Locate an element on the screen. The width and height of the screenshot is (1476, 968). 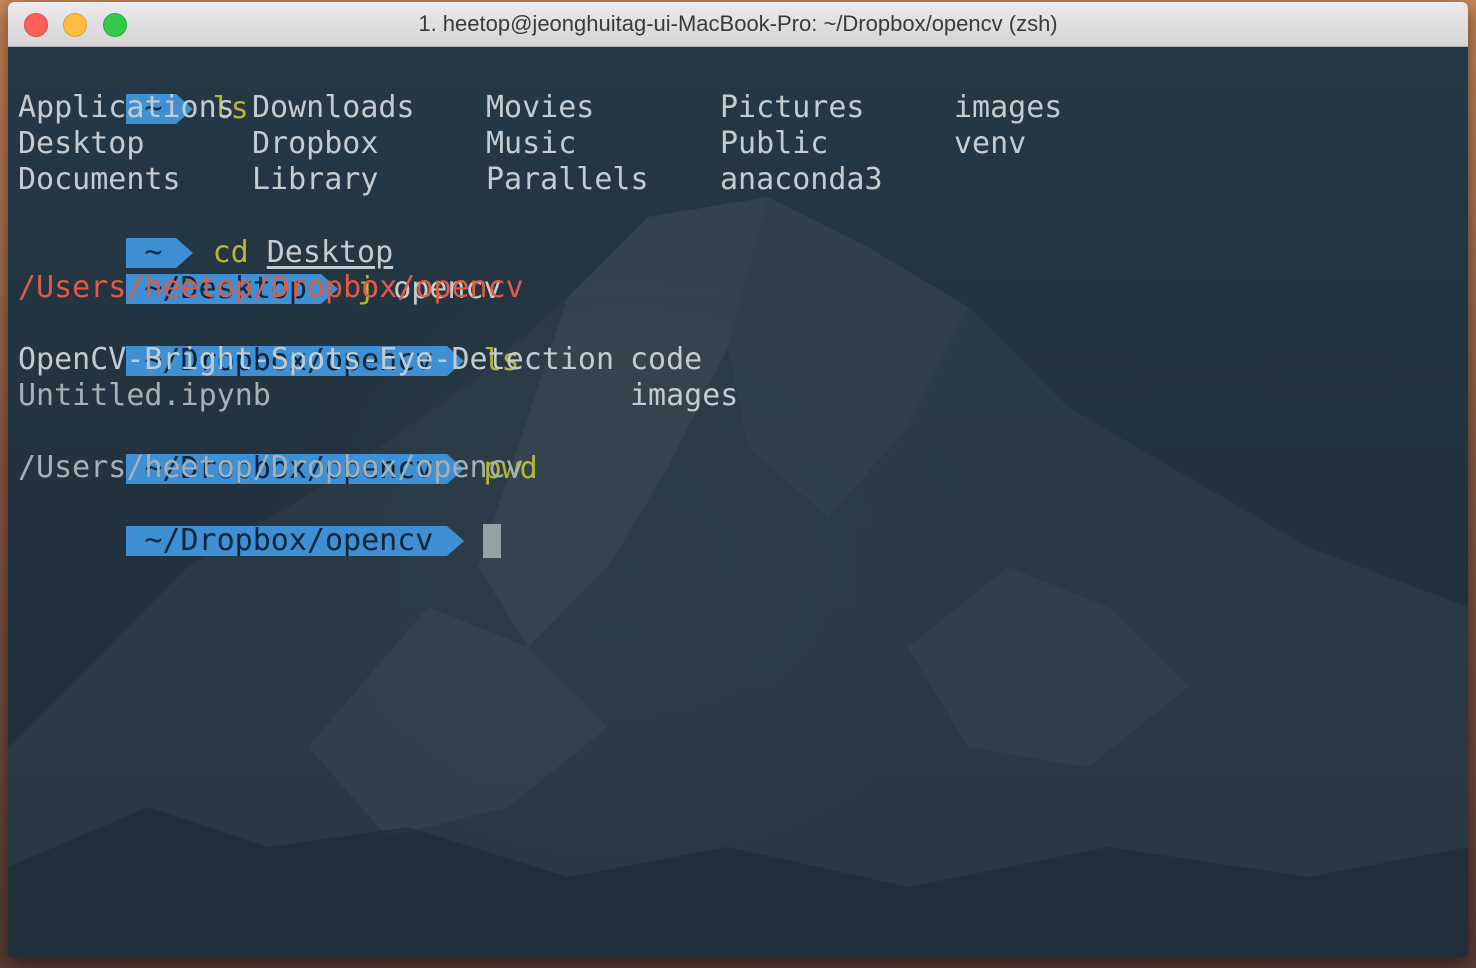
ls-output-row: Untitled.ipynb images is located at coordinates (718, 396).